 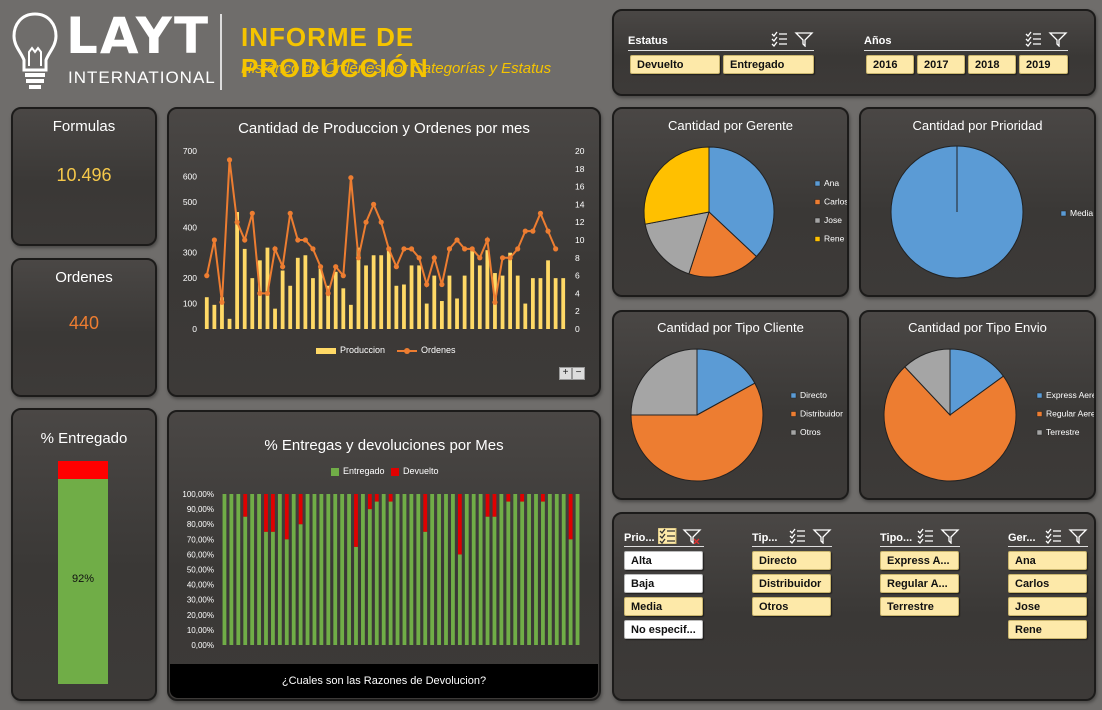 I want to click on produccion-legend-bar: Produccion, so click(x=350, y=350).